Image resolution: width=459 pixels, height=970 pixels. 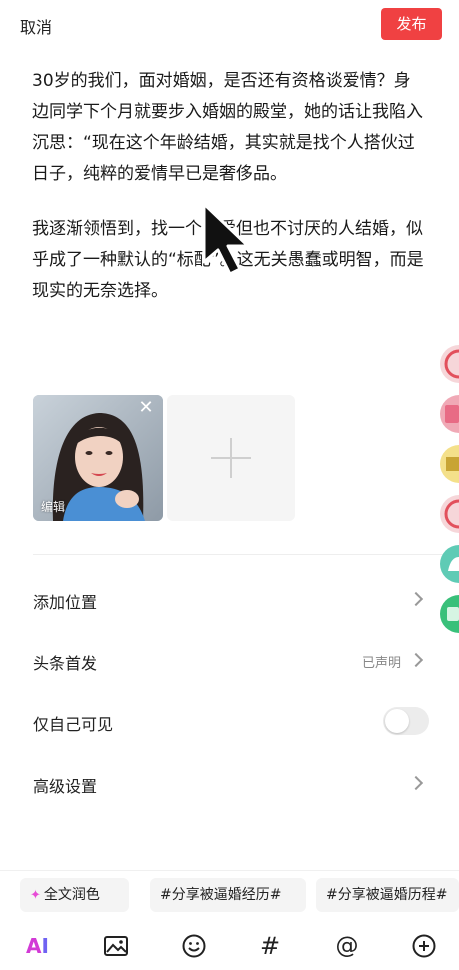 I want to click on settings-label: 添加位置, so click(x=65, y=602).